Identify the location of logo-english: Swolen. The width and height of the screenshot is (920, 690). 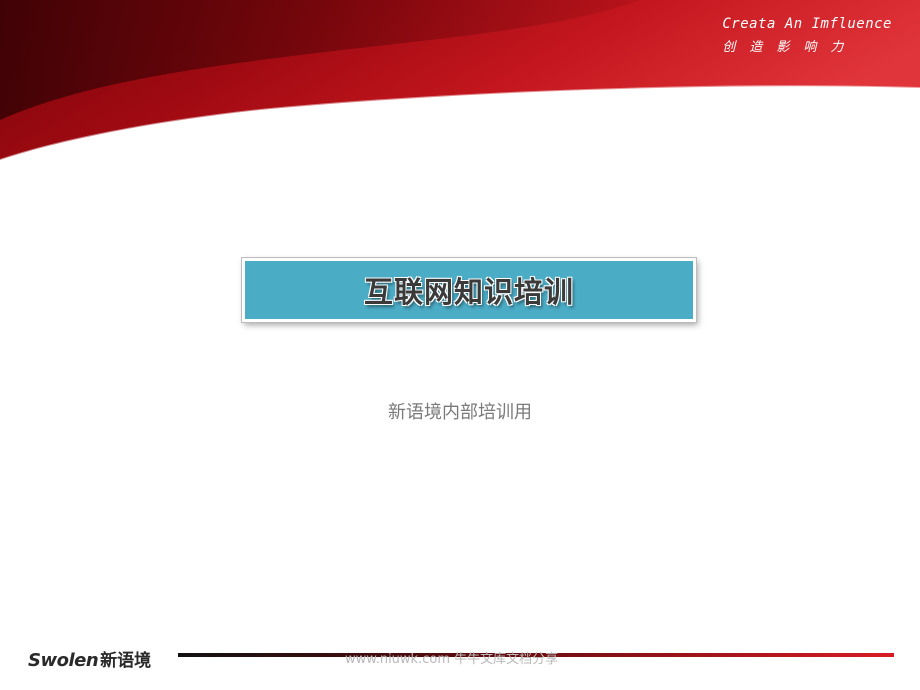
(63, 660).